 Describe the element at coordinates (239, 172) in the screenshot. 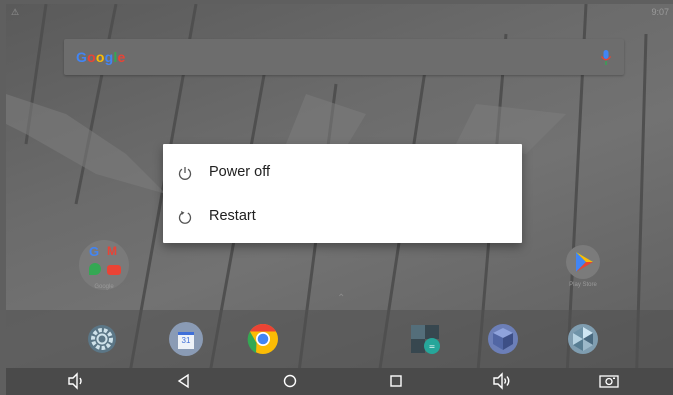

I see `power-off-label: Power off` at that location.